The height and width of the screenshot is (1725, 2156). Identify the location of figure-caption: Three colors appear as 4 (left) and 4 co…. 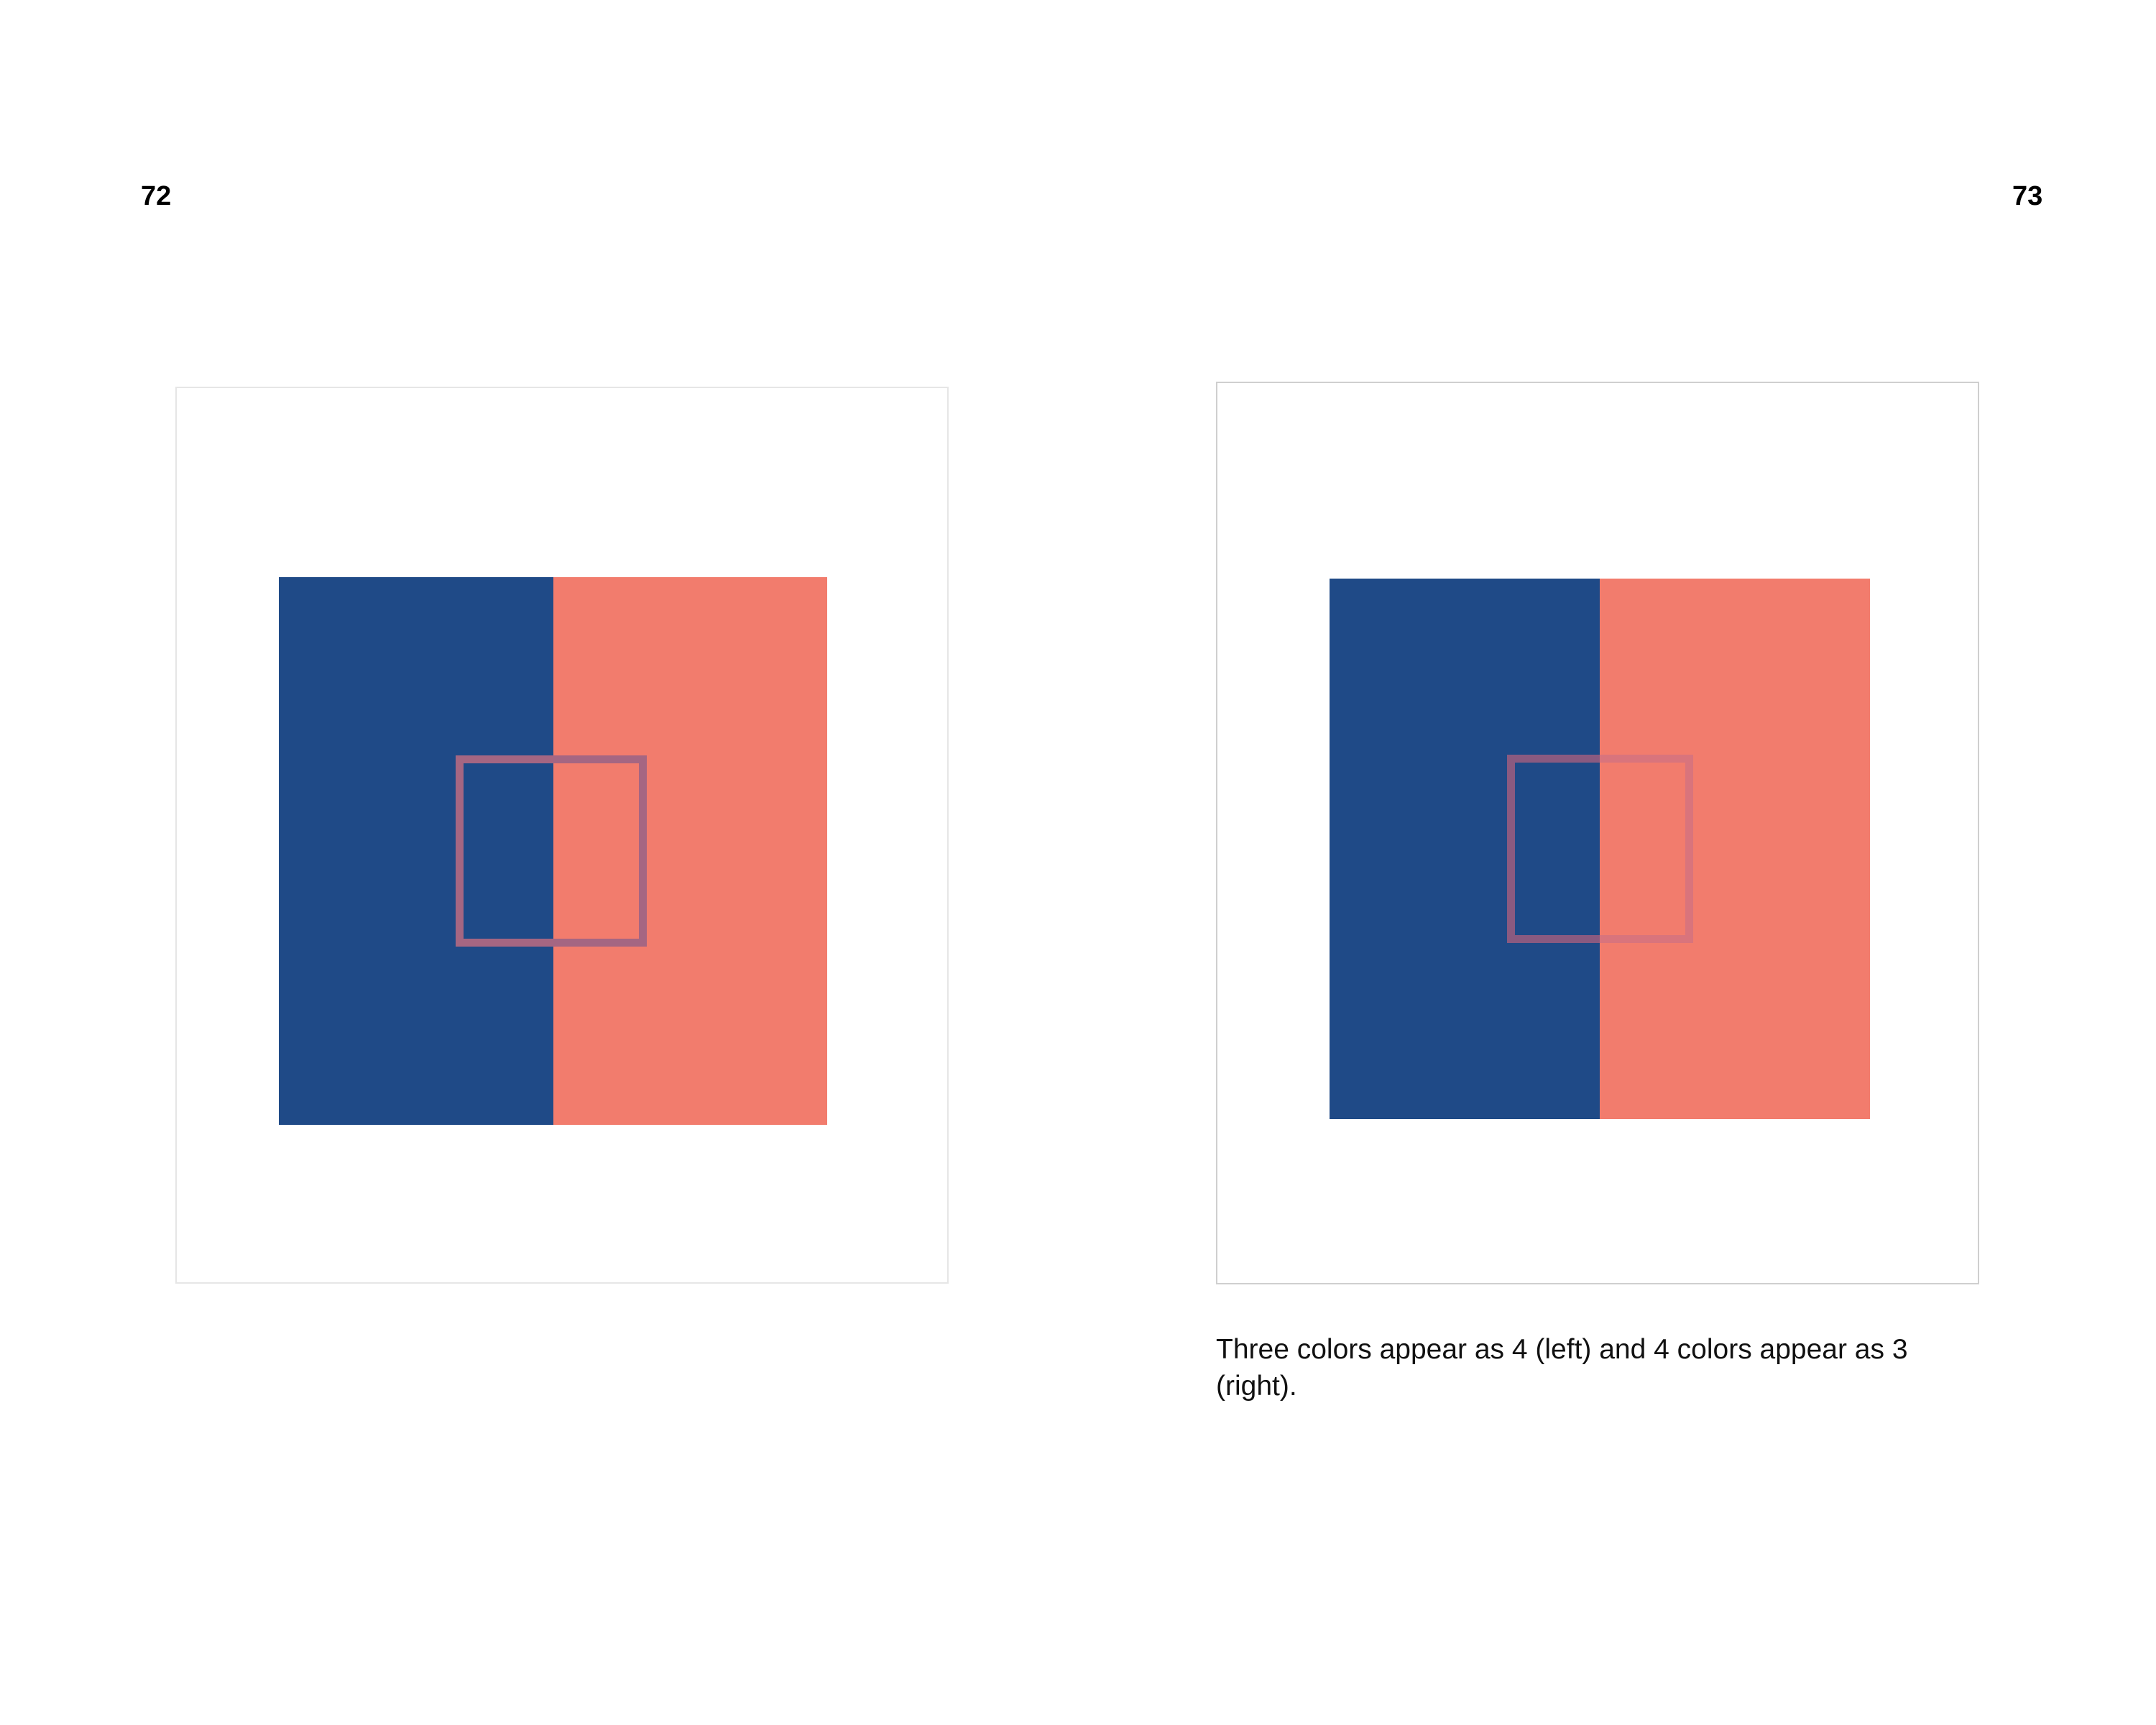
(1562, 1368).